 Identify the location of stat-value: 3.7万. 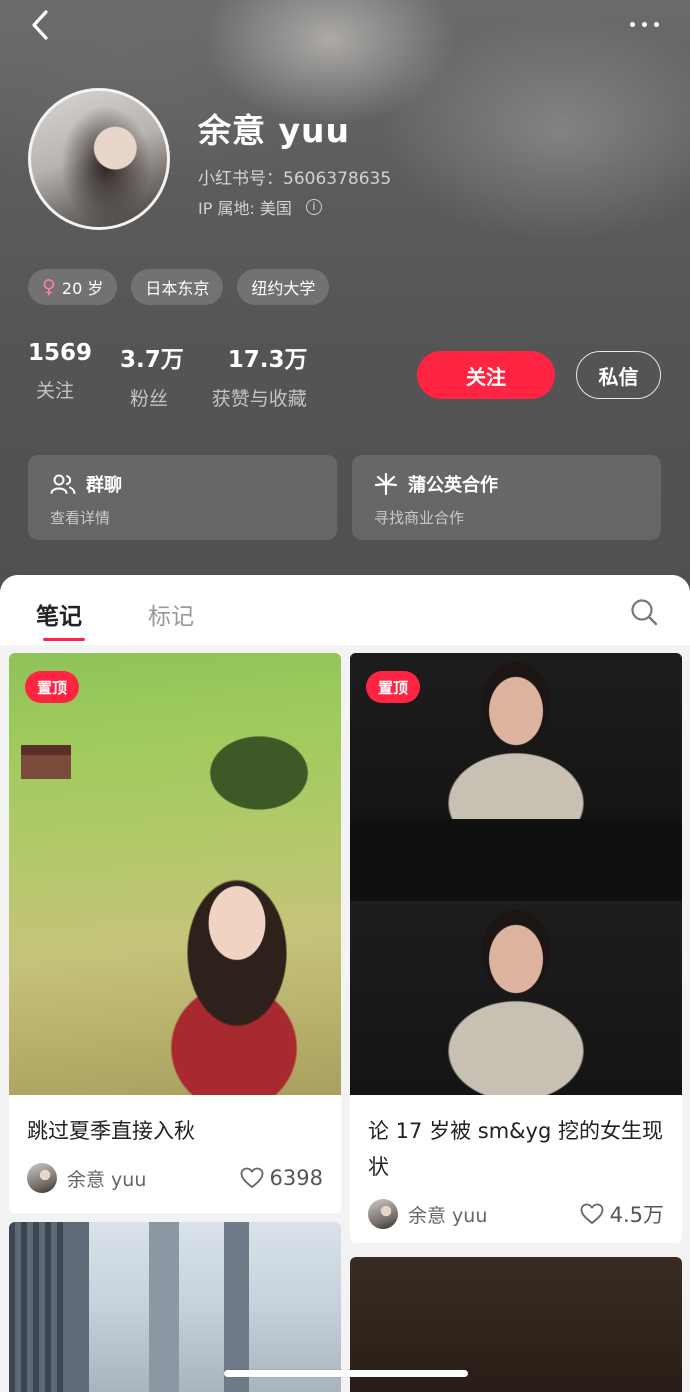
(152, 360).